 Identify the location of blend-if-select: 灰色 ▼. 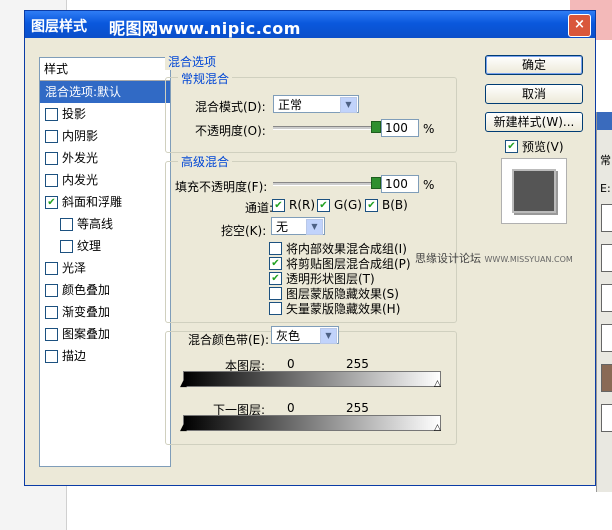
(305, 335).